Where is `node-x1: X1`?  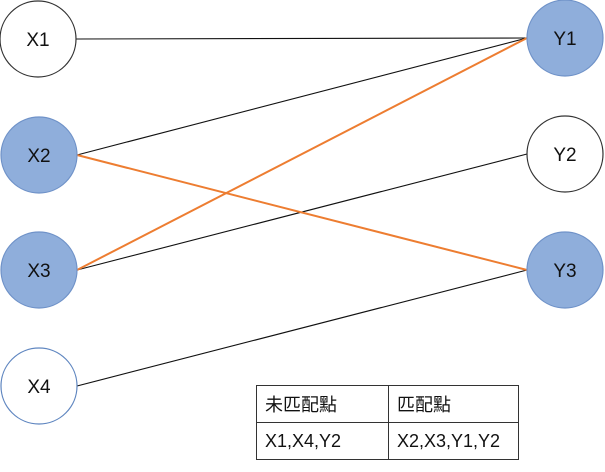 node-x1: X1 is located at coordinates (38, 39).